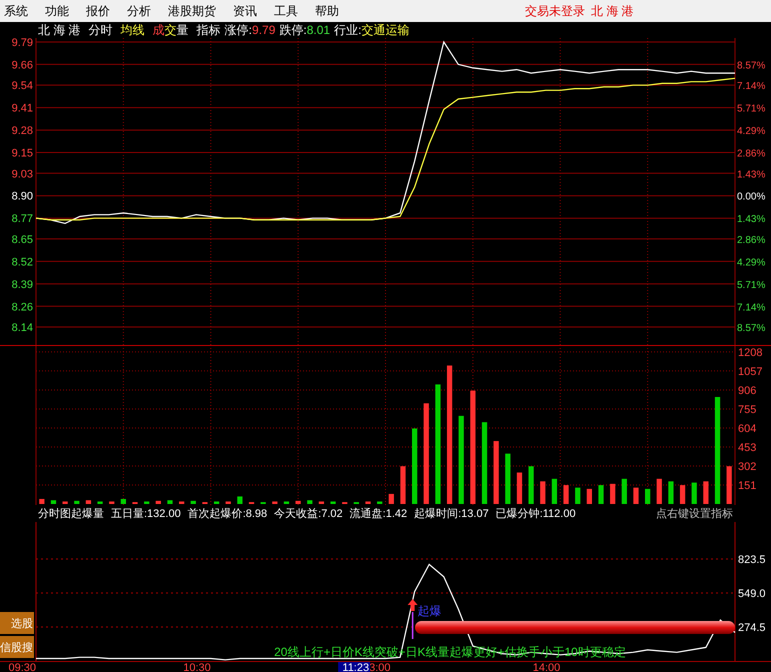 The height and width of the screenshot is (672, 771). What do you see at coordinates (747, 428) in the screenshot?
I see `volume-axis-label: 604` at bounding box center [747, 428].